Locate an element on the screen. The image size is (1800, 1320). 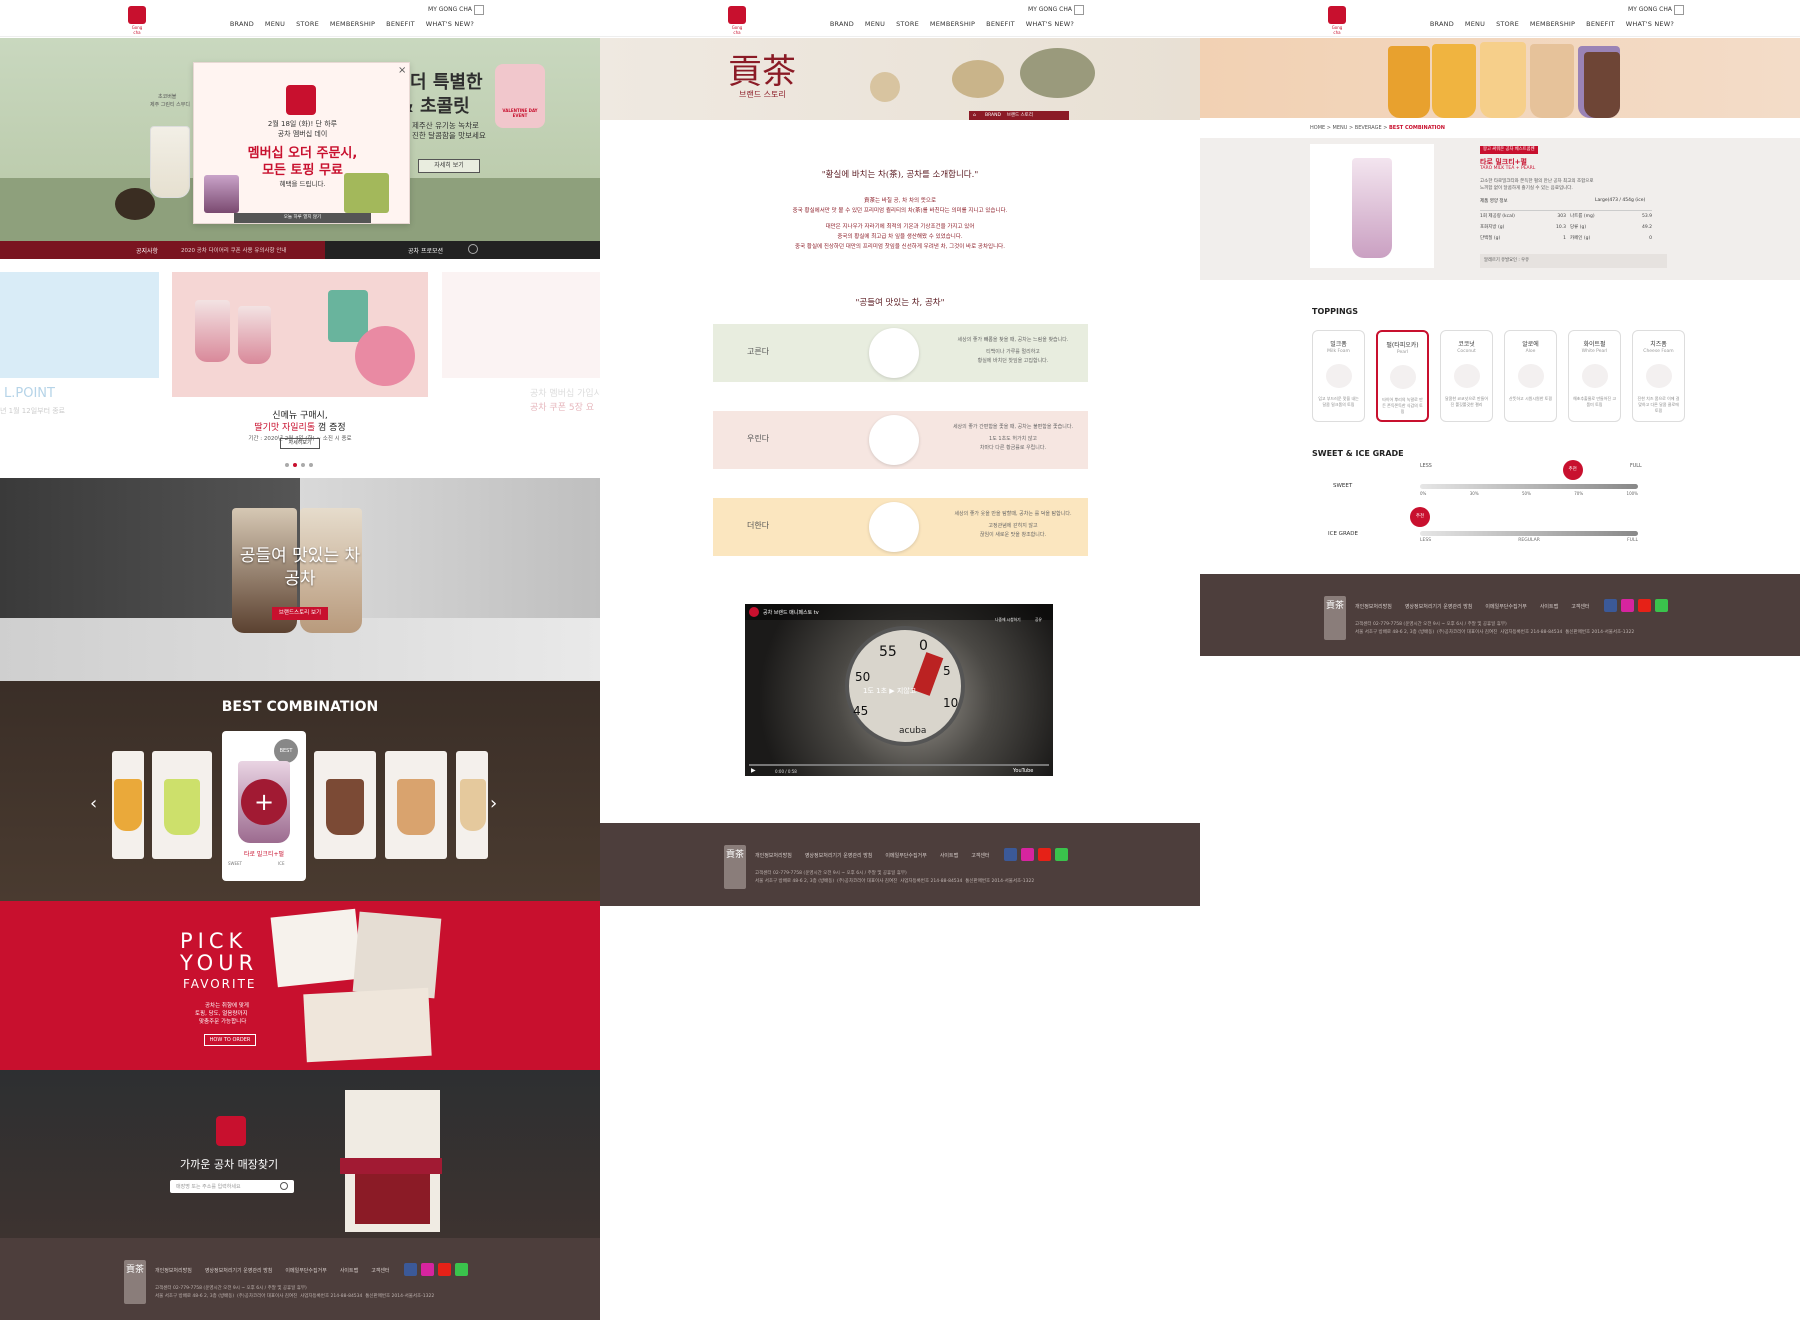
chevron-down-icon is located at coordinates (473, 249).